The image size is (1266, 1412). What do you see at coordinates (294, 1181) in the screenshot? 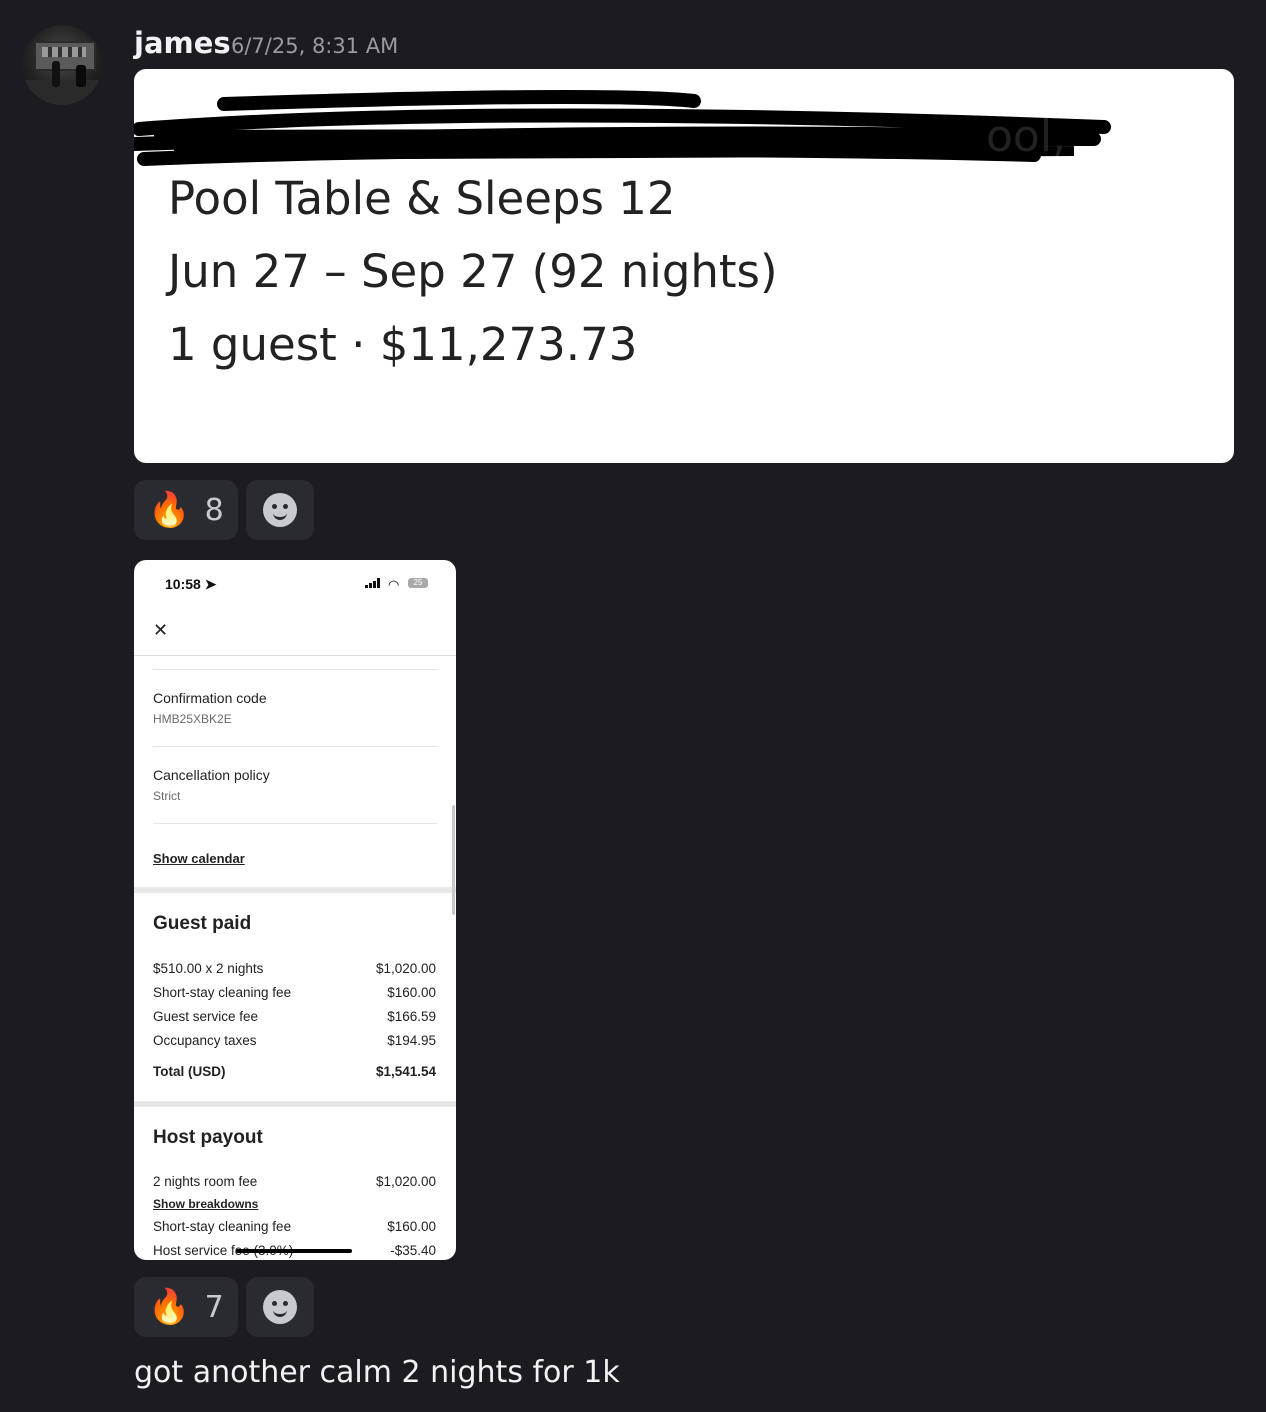
I see `payout-row: 2 nights room fee $1,020.00` at bounding box center [294, 1181].